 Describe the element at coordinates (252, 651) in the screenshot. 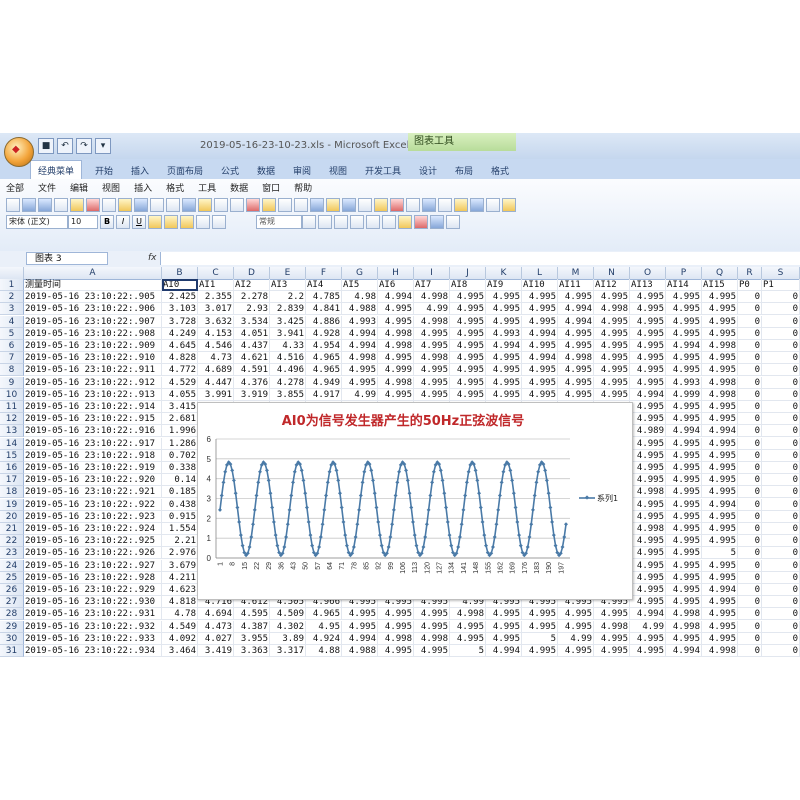

I see `cell: 3.363` at that location.